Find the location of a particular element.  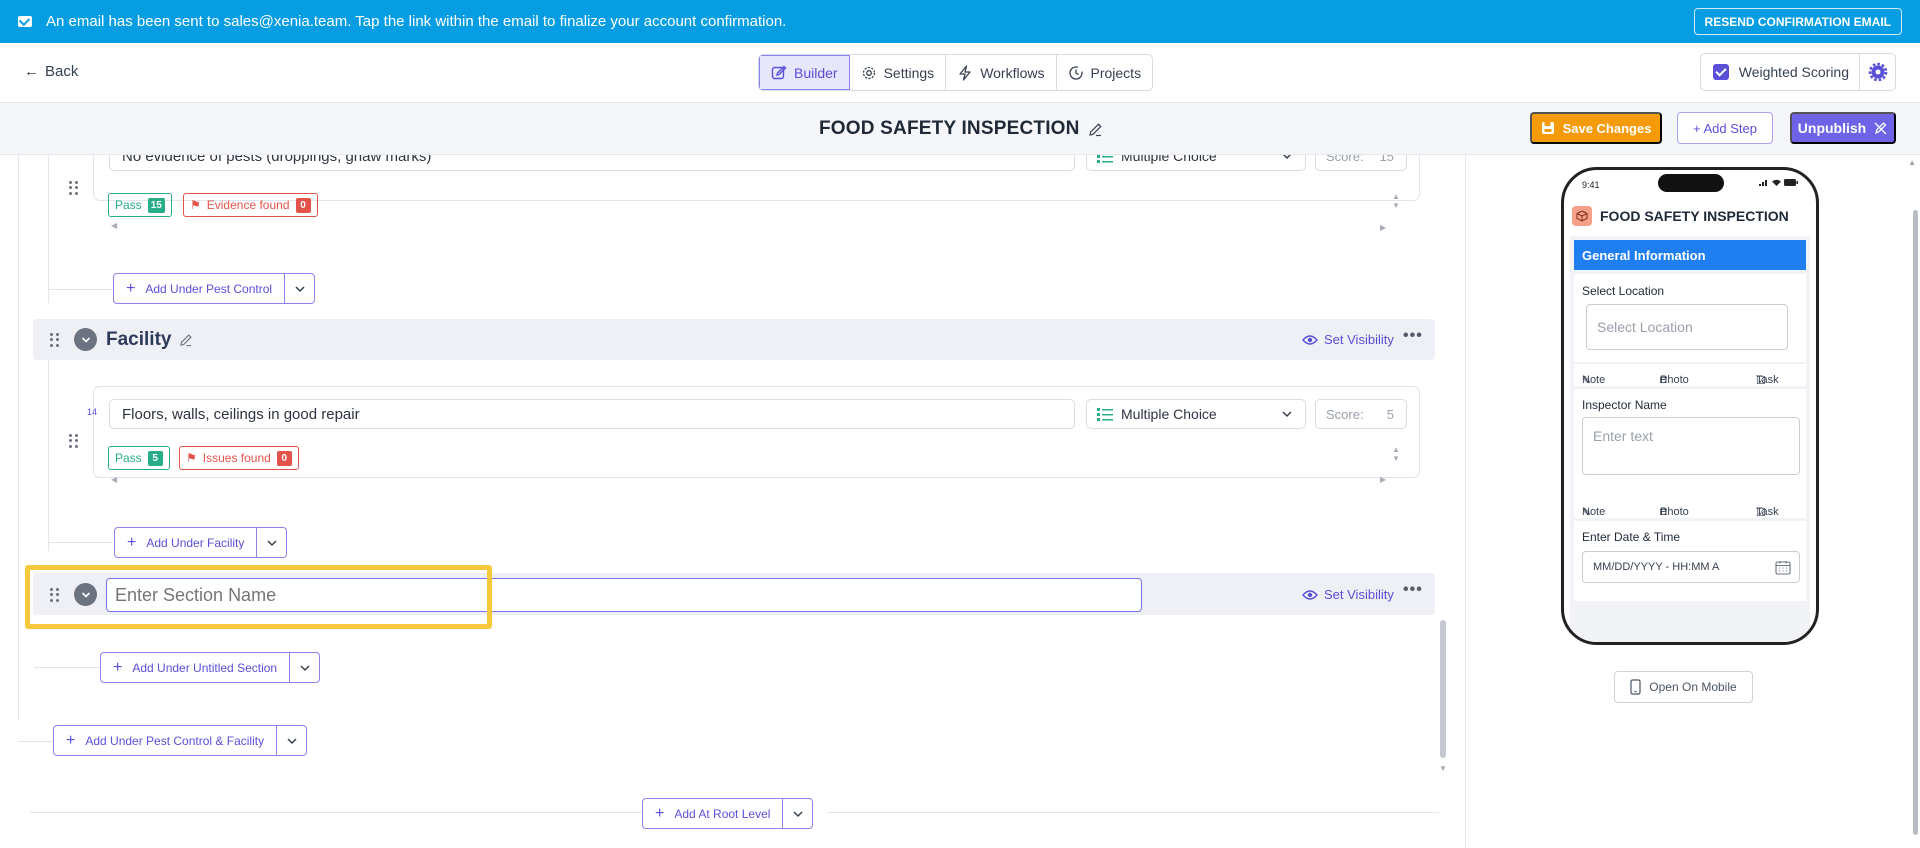

preview-scrollbar is located at coordinates (1915, 522).